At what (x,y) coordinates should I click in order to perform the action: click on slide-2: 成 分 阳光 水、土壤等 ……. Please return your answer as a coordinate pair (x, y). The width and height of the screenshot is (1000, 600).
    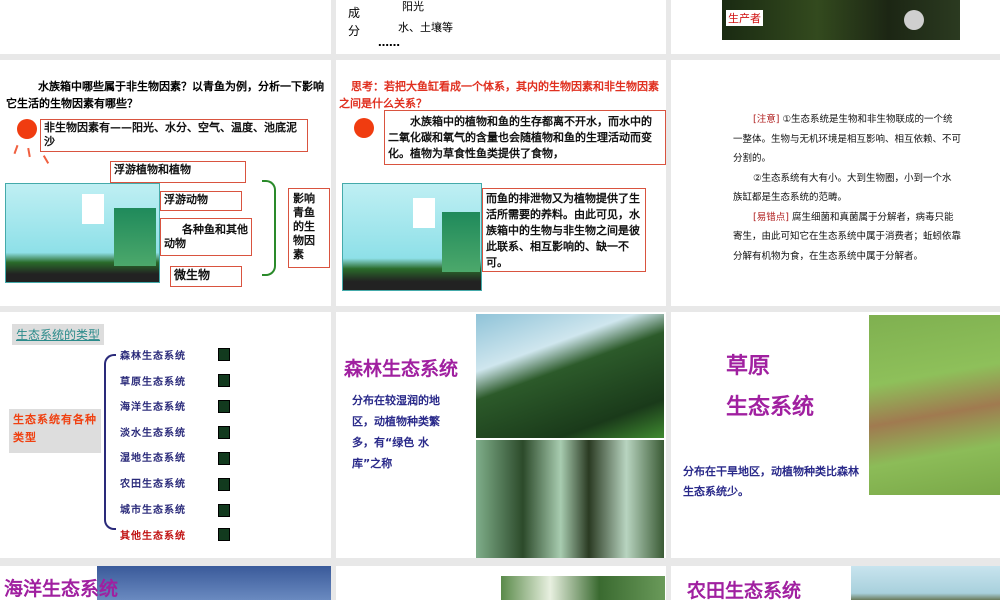
    Looking at the image, I should click on (501, 27).